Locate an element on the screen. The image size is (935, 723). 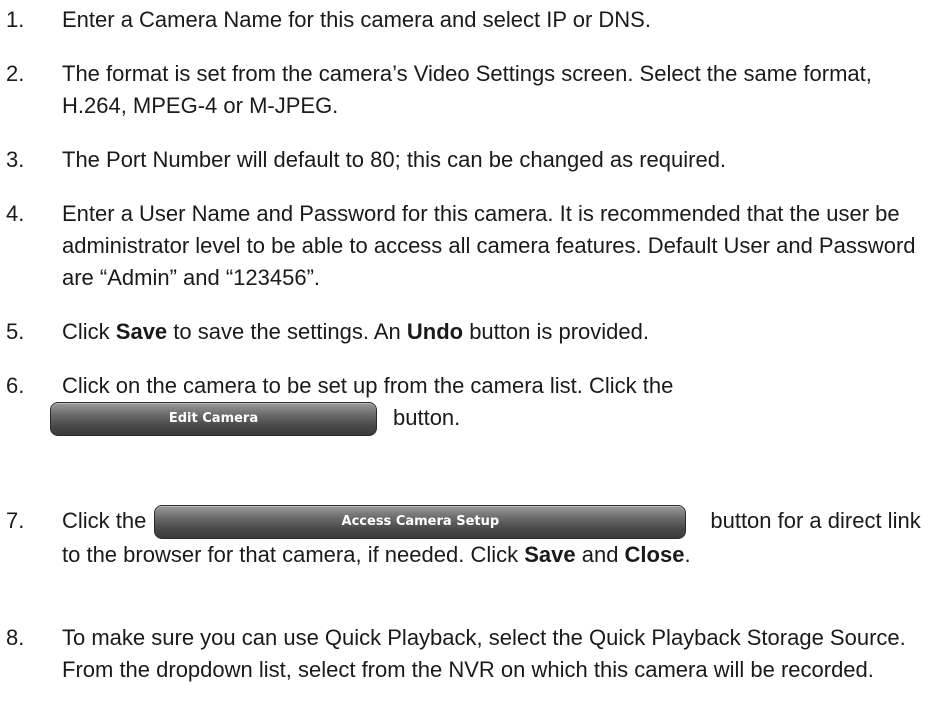
undo-keyword: Undo is located at coordinates (435, 331).